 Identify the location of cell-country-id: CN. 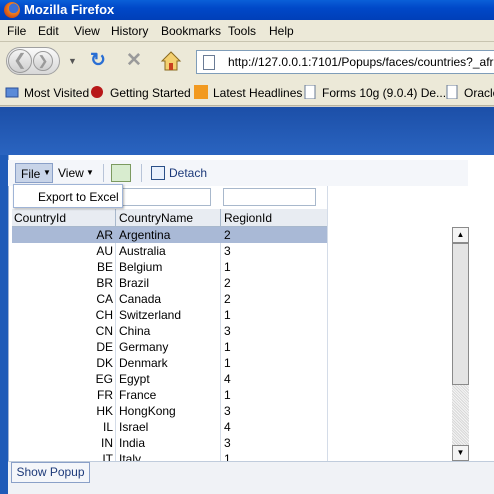
(104, 331).